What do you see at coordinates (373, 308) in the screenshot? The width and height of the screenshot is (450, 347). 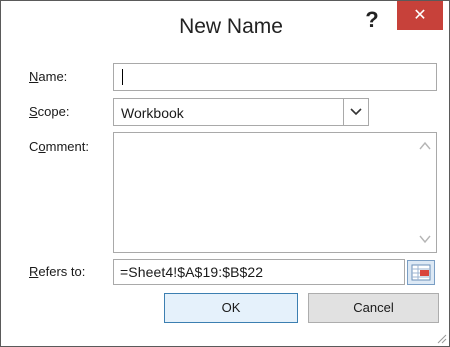 I see `cancel-button: Cancel` at bounding box center [373, 308].